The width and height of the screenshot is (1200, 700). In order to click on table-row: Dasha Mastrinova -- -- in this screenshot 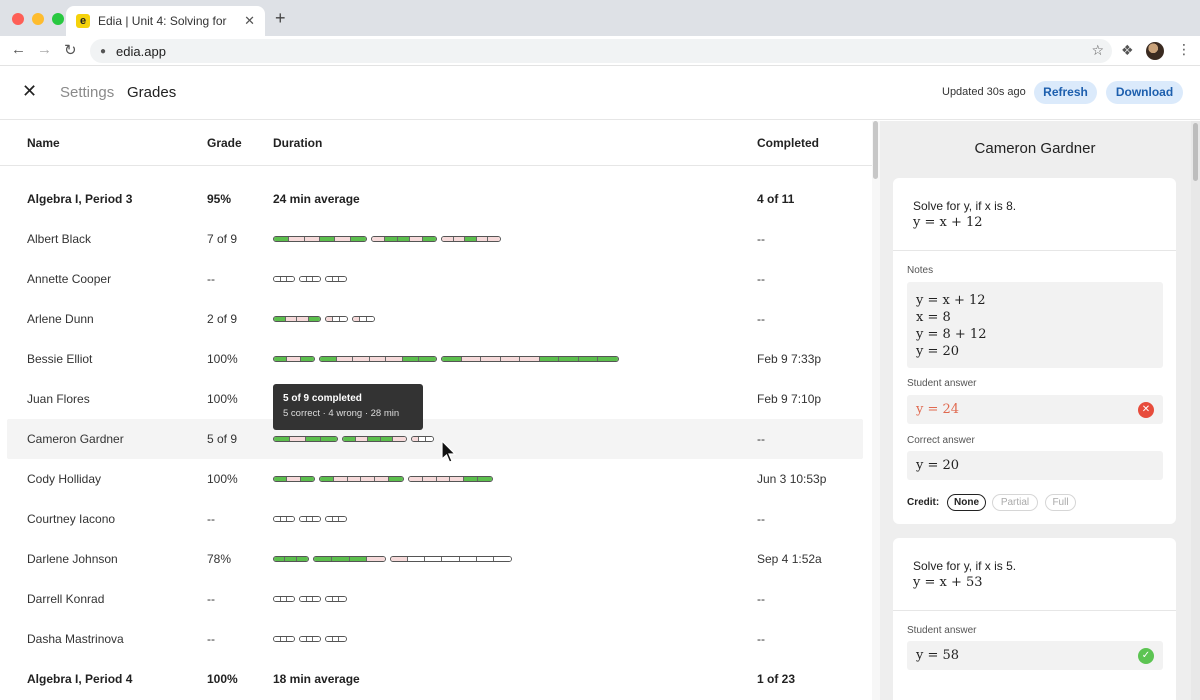, I will do `click(435, 639)`.